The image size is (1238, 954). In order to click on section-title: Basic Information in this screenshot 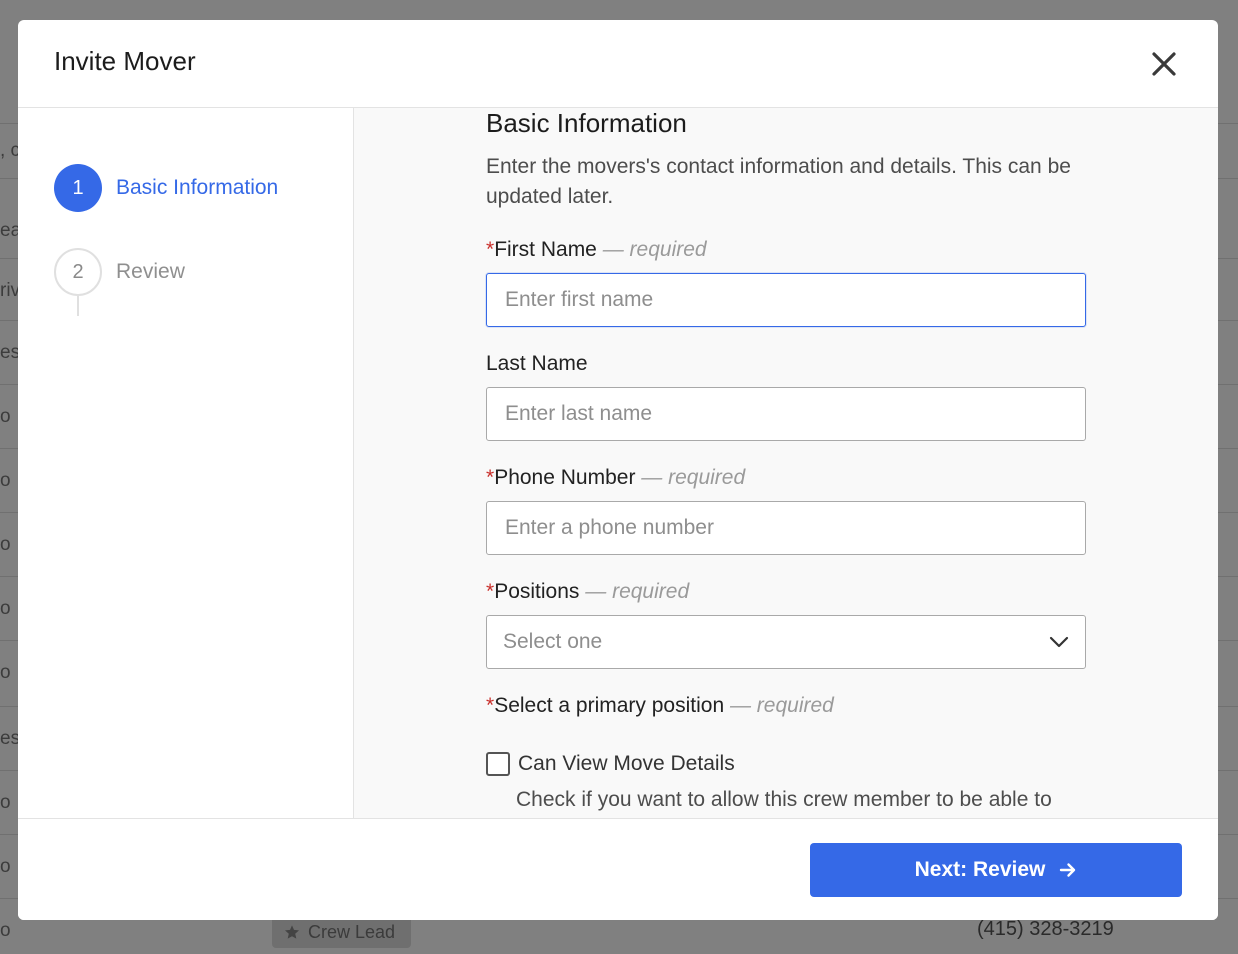, I will do `click(586, 123)`.